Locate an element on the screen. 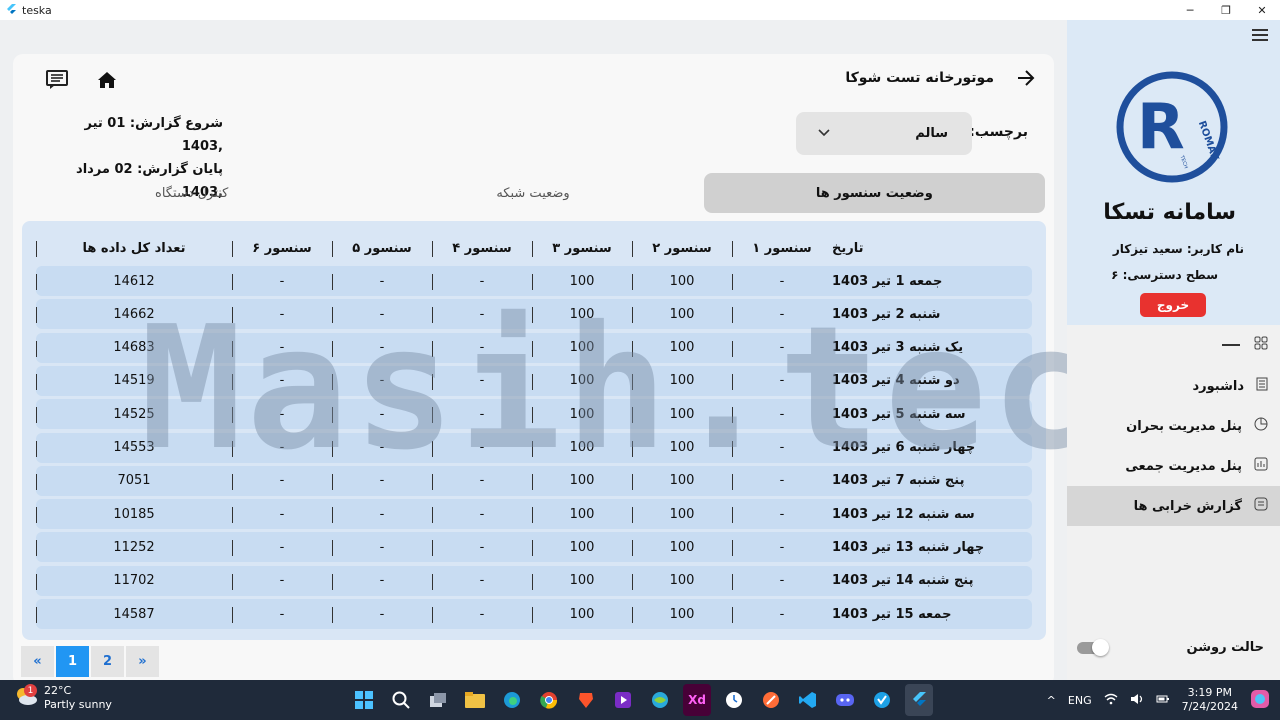 The image size is (1280, 720). tab-sensor-status: وضعیت سنسور ها is located at coordinates (874, 193).